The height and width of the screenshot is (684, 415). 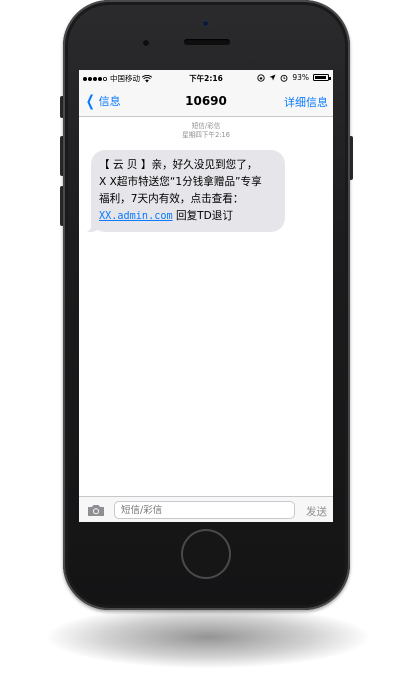 What do you see at coordinates (205, 23) in the screenshot?
I see `proximity-sensor` at bounding box center [205, 23].